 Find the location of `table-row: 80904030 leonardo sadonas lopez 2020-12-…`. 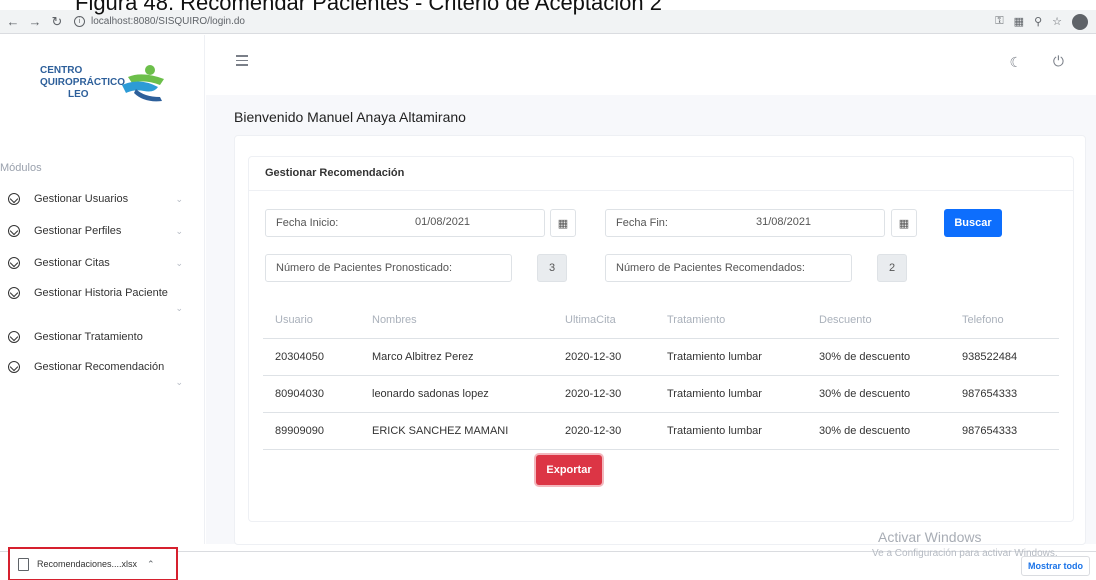

table-row: 80904030 leonardo sadonas lopez 2020-12-… is located at coordinates (661, 394).